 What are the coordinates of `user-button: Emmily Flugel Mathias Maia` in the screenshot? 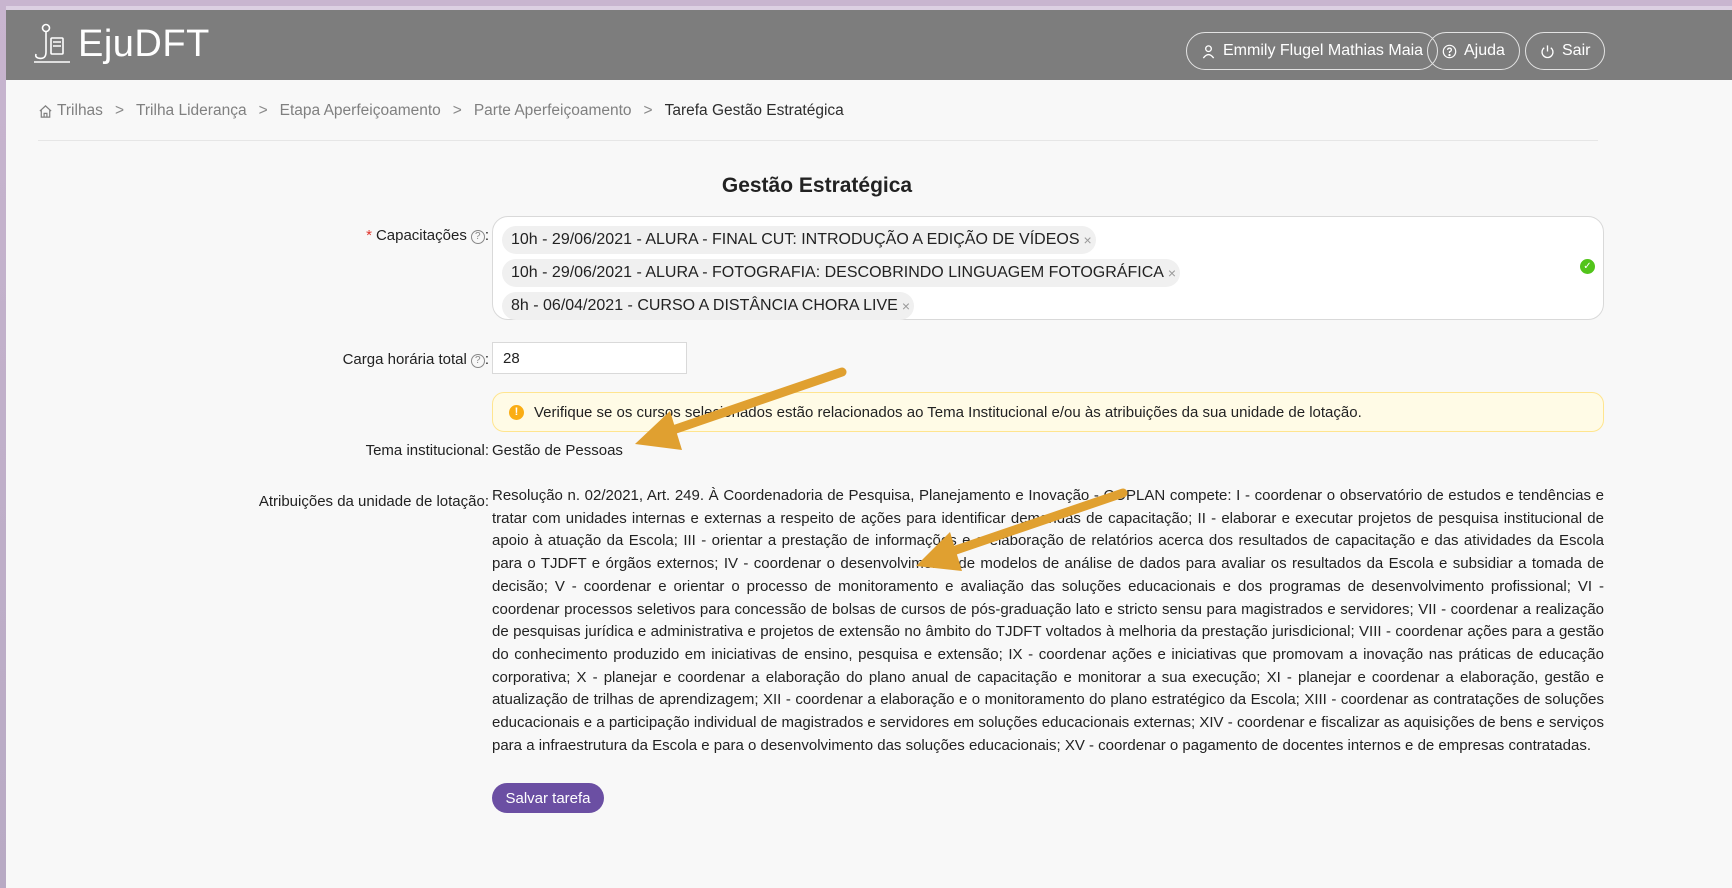 It's located at (1312, 51).